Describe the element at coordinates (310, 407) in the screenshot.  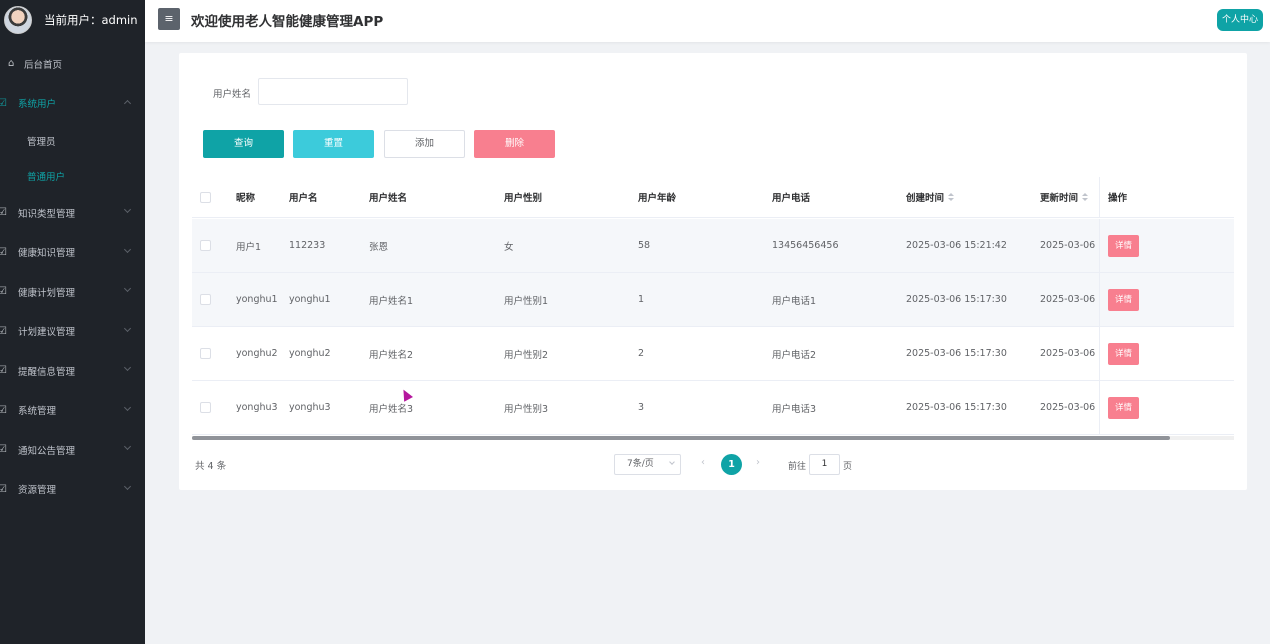
I see `cell-username: yonghu3` at that location.